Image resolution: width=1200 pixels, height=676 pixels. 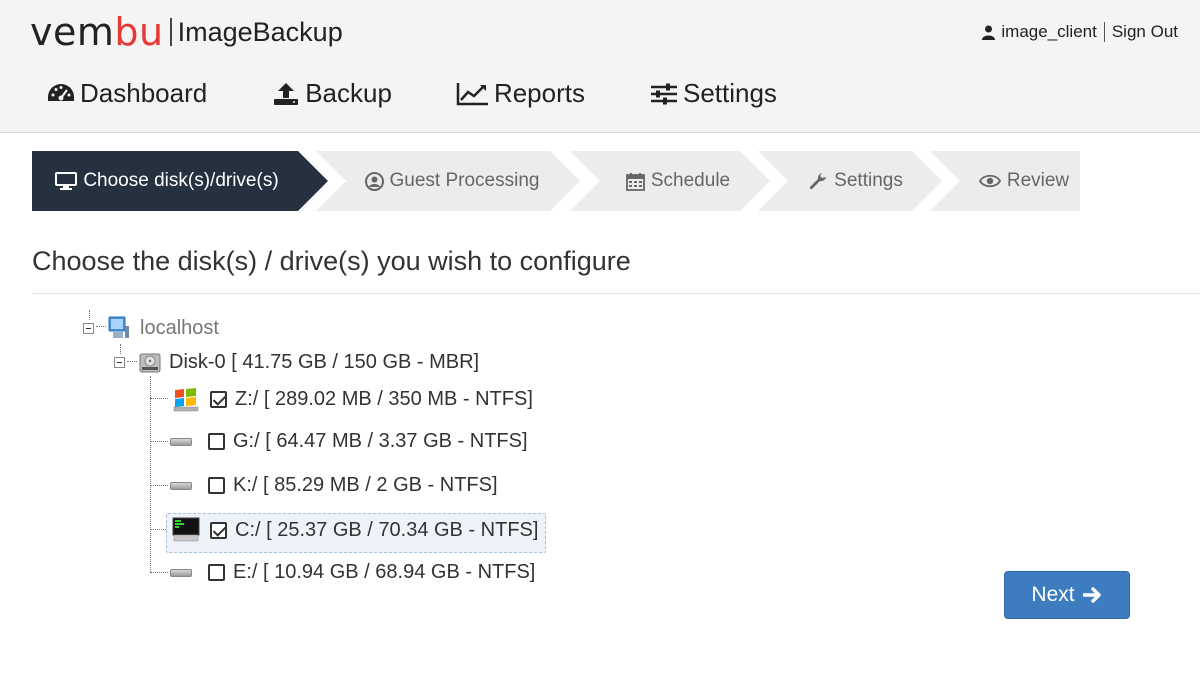 I want to click on step-schedule-label: Schedule, so click(x=690, y=180).